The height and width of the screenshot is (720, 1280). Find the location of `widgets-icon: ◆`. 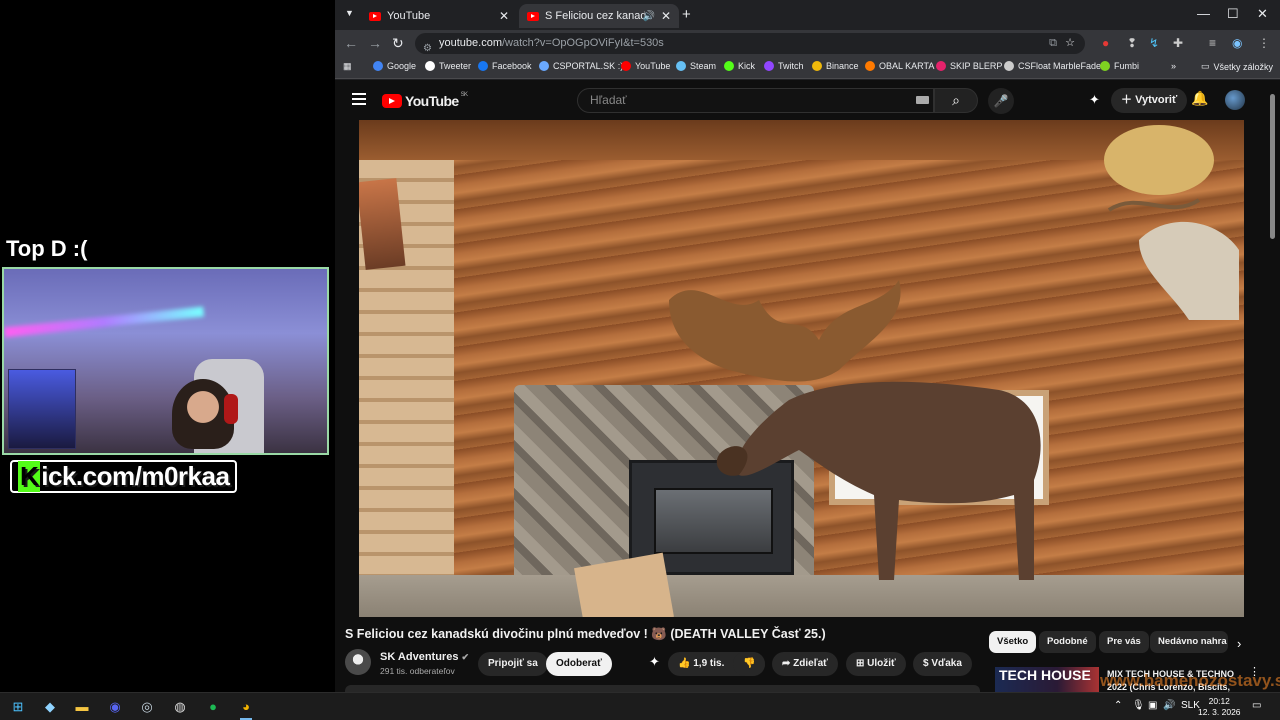

widgets-icon: ◆ is located at coordinates (50, 707).